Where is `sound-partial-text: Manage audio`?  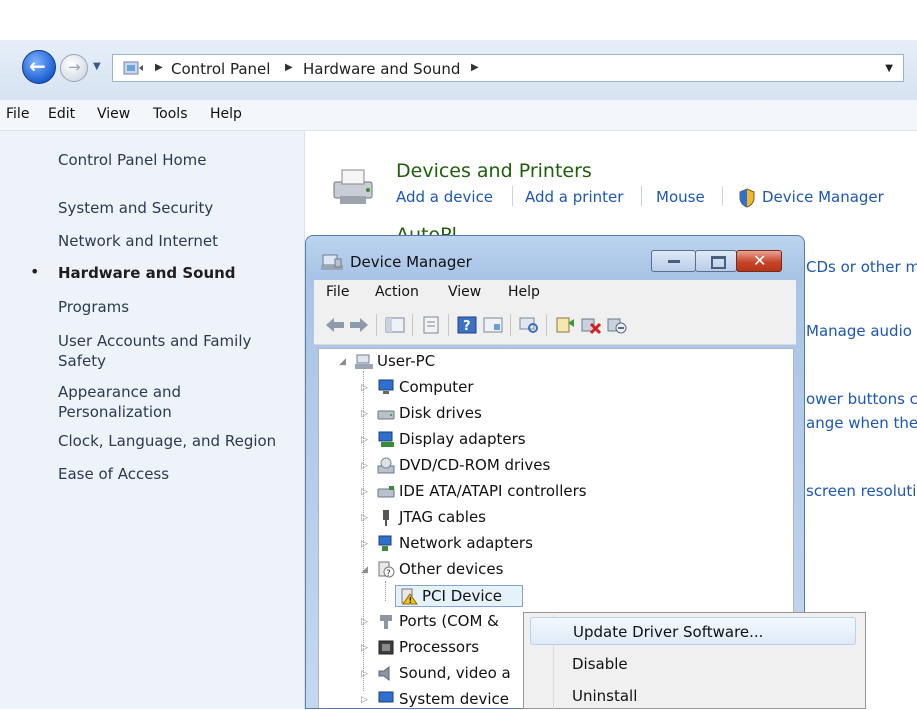 sound-partial-text: Manage audio is located at coordinates (859, 331).